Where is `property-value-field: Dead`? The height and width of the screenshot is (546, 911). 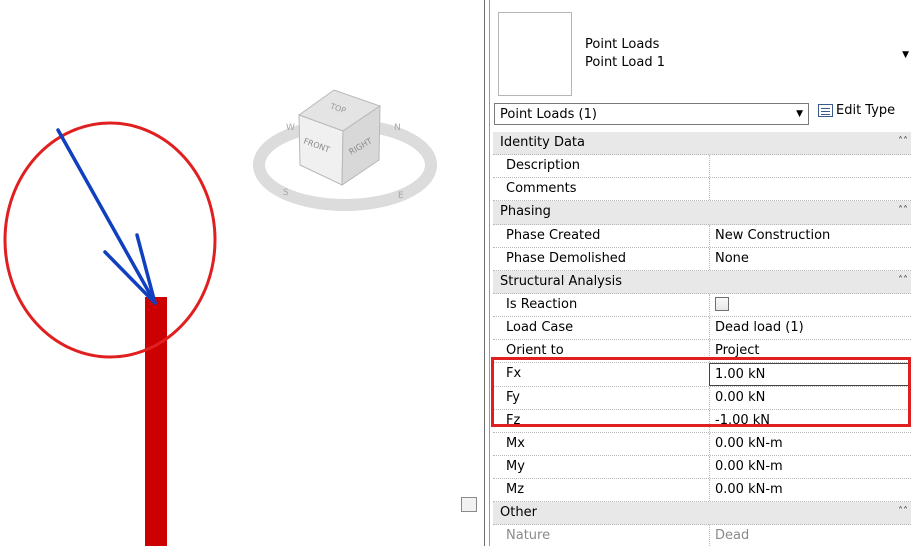 property-value-field: Dead is located at coordinates (810, 535).